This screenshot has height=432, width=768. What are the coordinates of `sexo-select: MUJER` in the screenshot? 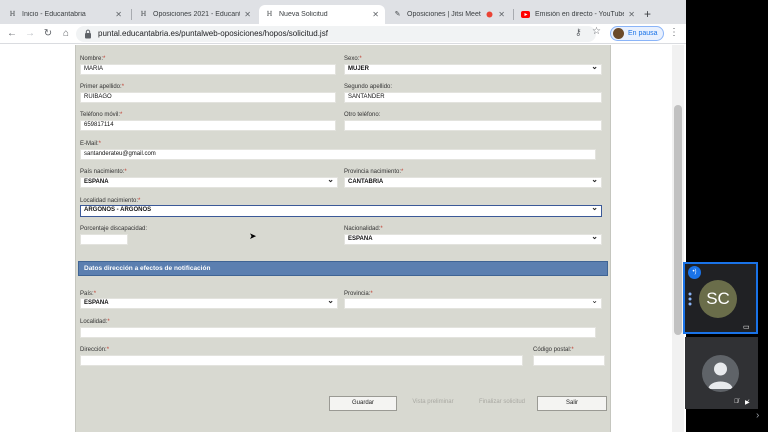 It's located at (473, 69).